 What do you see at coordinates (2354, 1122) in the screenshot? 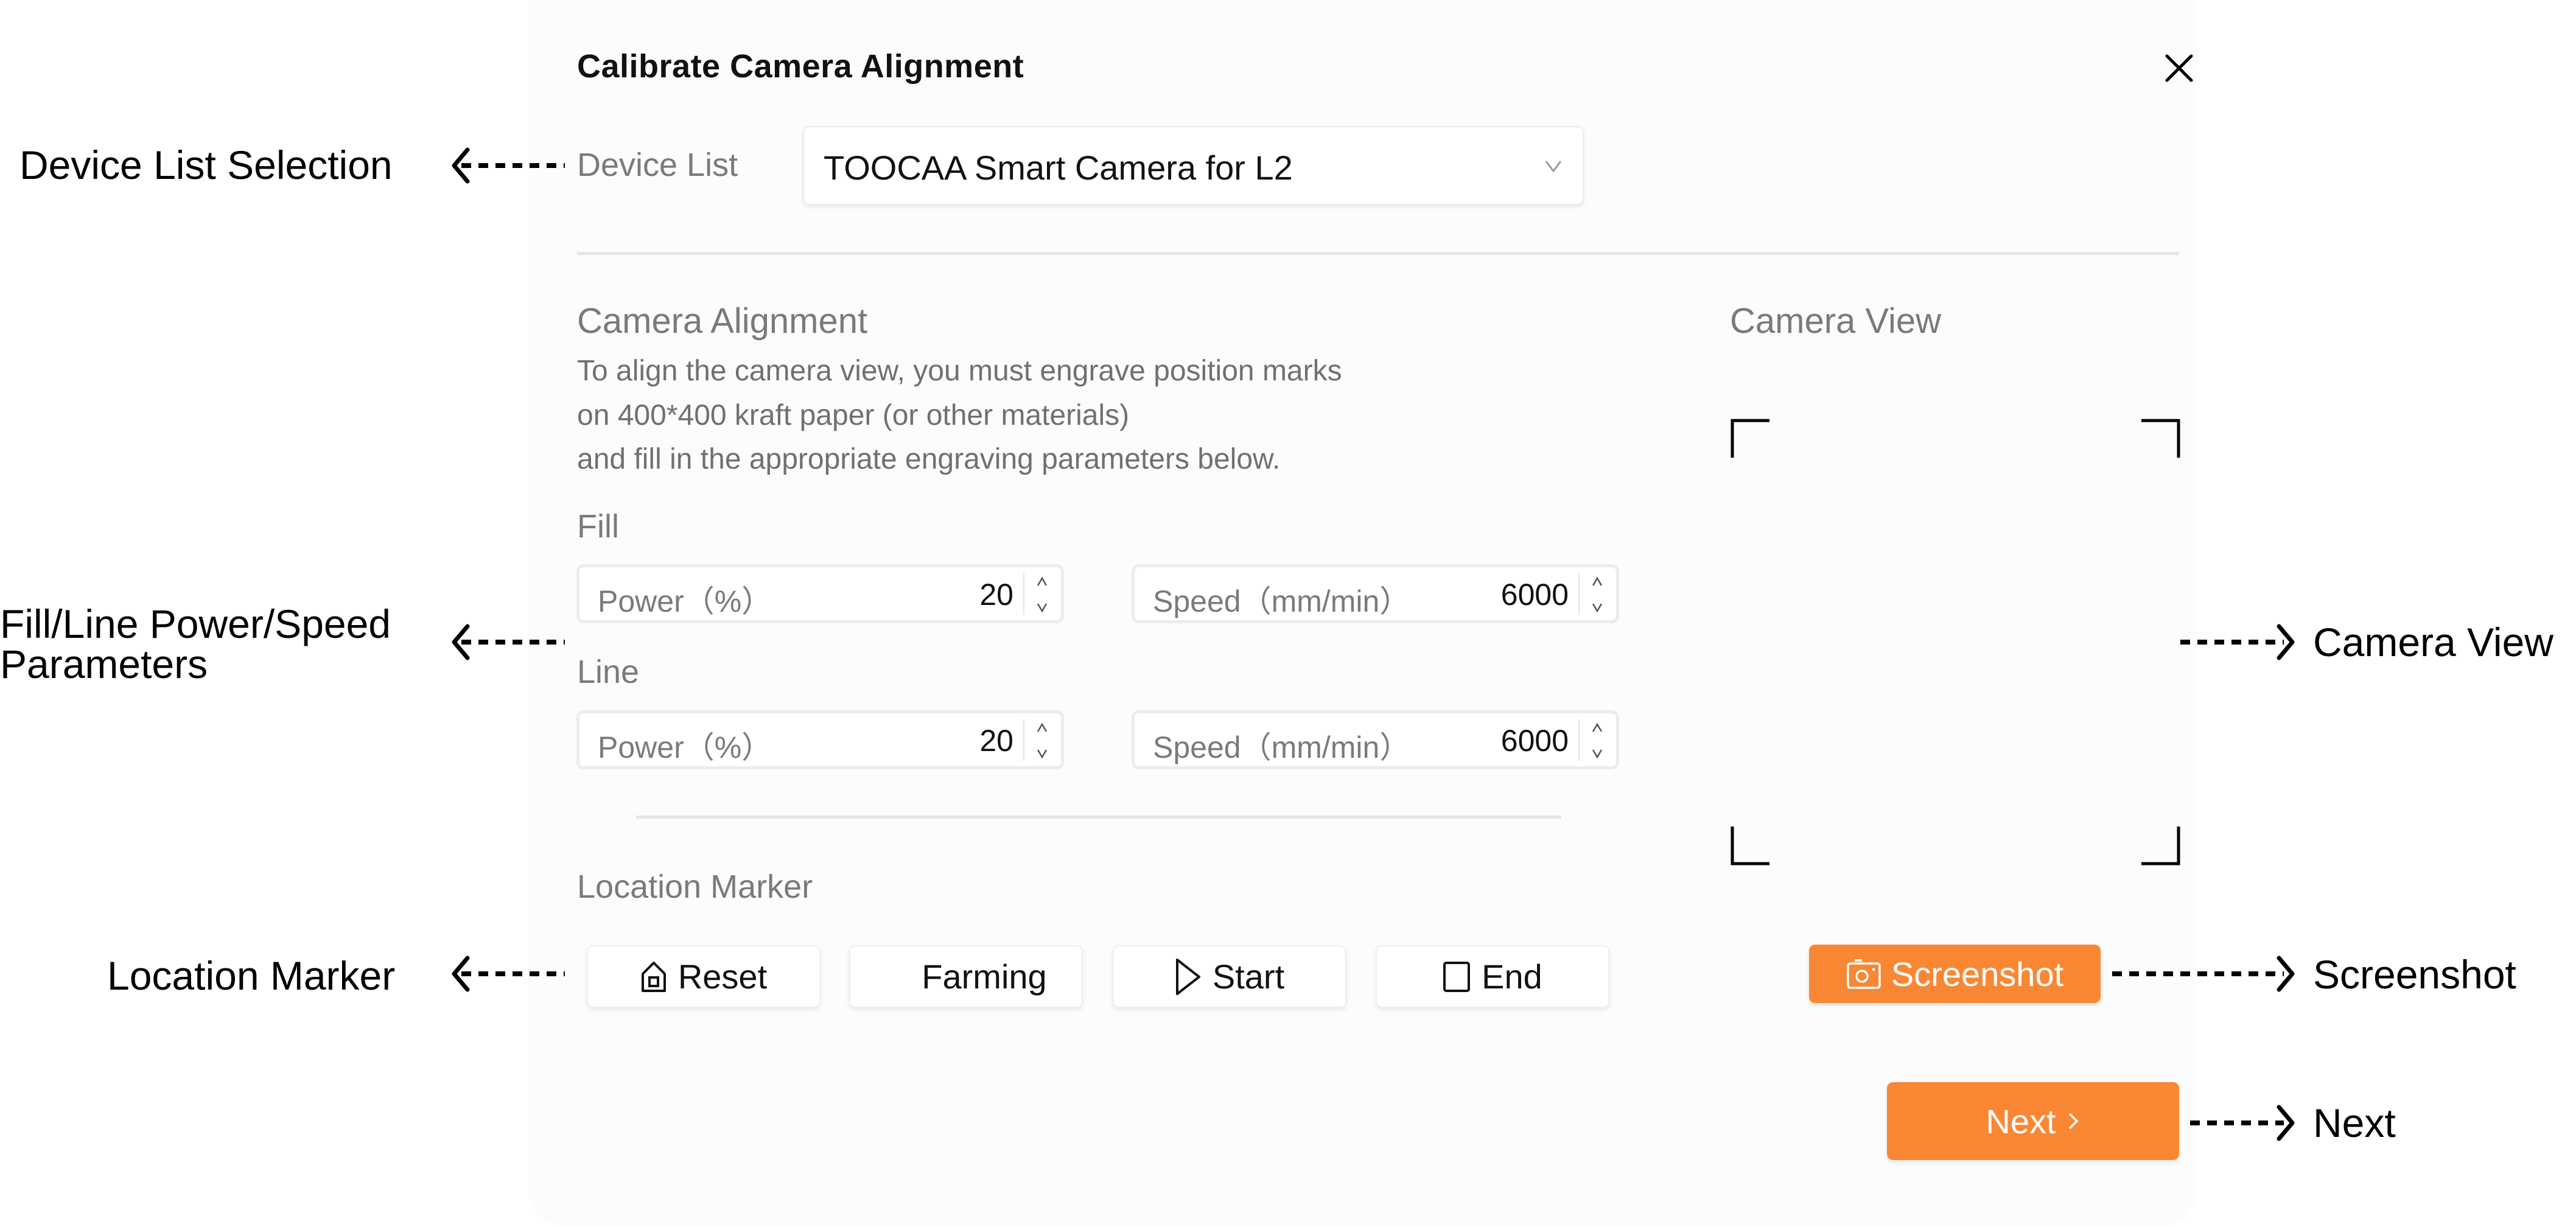
I see `annotation-next: Next` at bounding box center [2354, 1122].